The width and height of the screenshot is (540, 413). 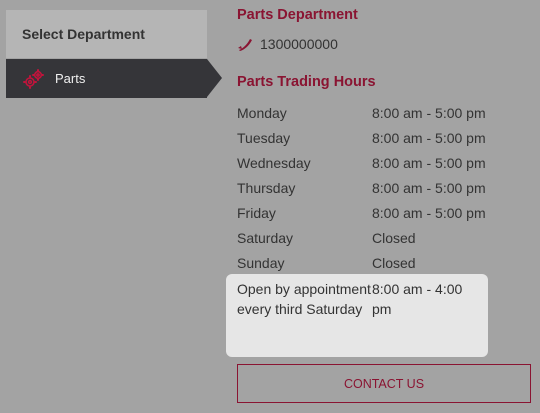 What do you see at coordinates (274, 162) in the screenshot?
I see `day-label: Wednesday` at bounding box center [274, 162].